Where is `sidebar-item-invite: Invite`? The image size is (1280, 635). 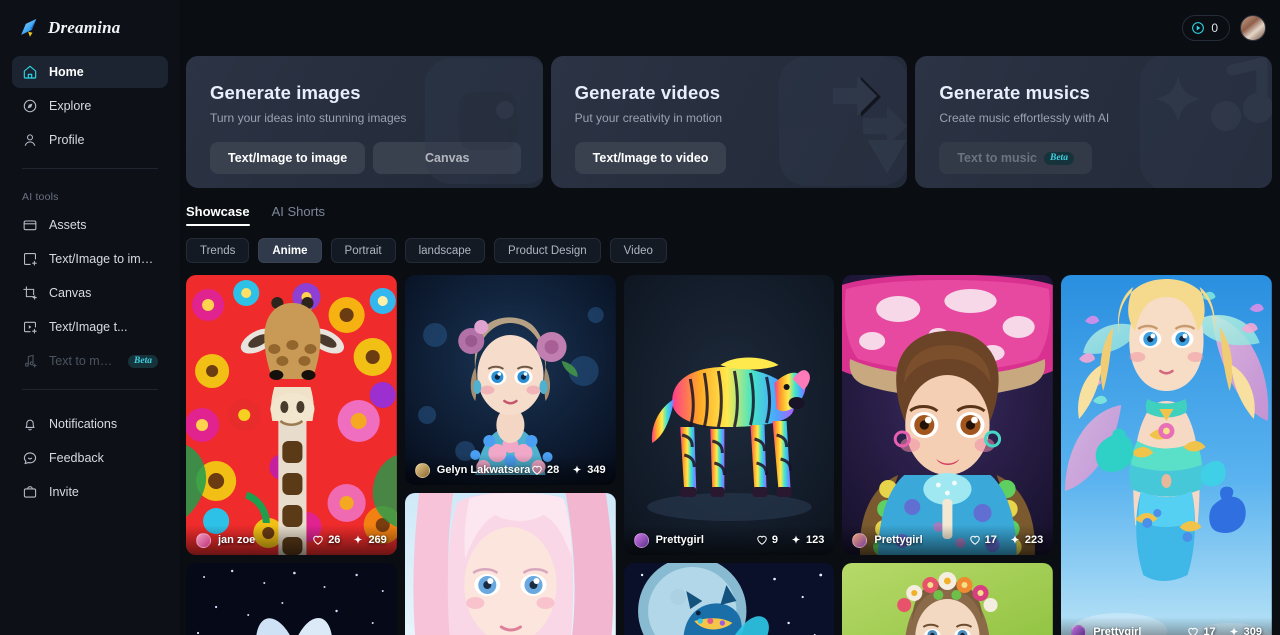
sidebar-item-invite: Invite is located at coordinates (90, 492).